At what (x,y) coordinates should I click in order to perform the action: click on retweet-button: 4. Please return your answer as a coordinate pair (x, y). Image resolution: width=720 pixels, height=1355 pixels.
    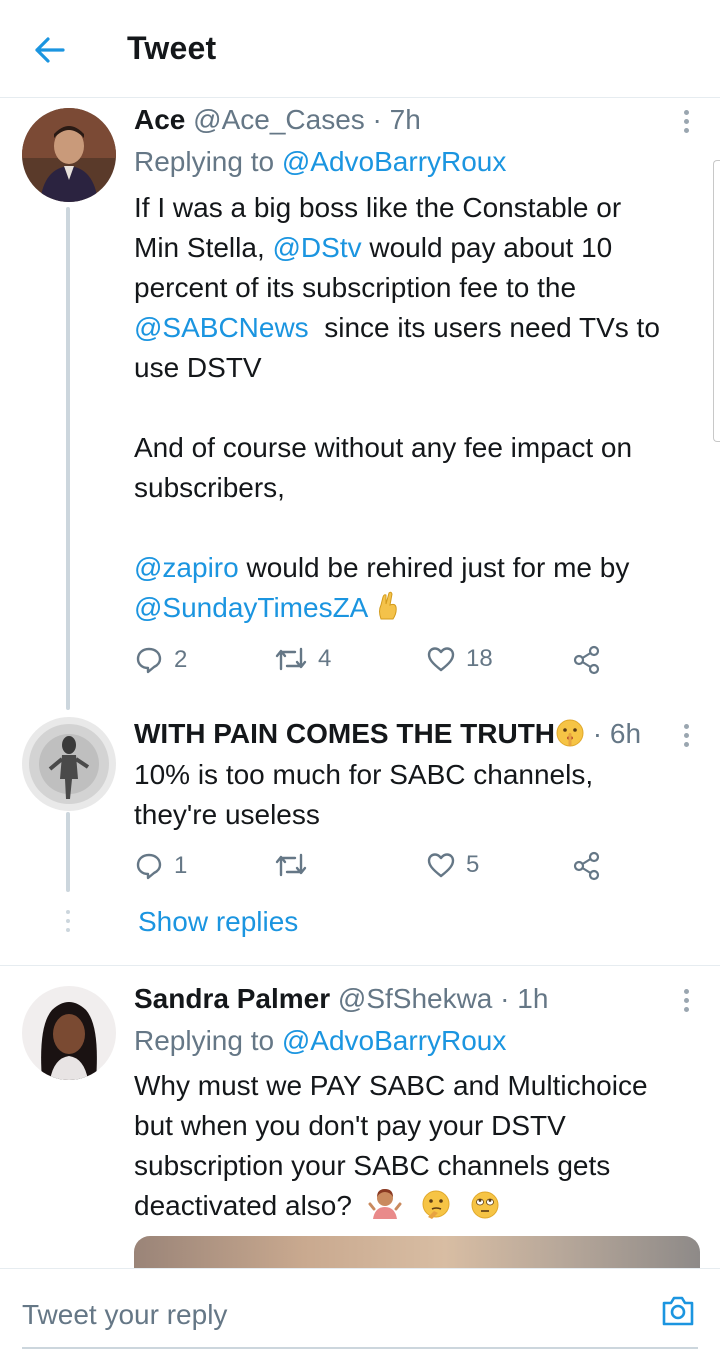
    Looking at the image, I should click on (302, 659).